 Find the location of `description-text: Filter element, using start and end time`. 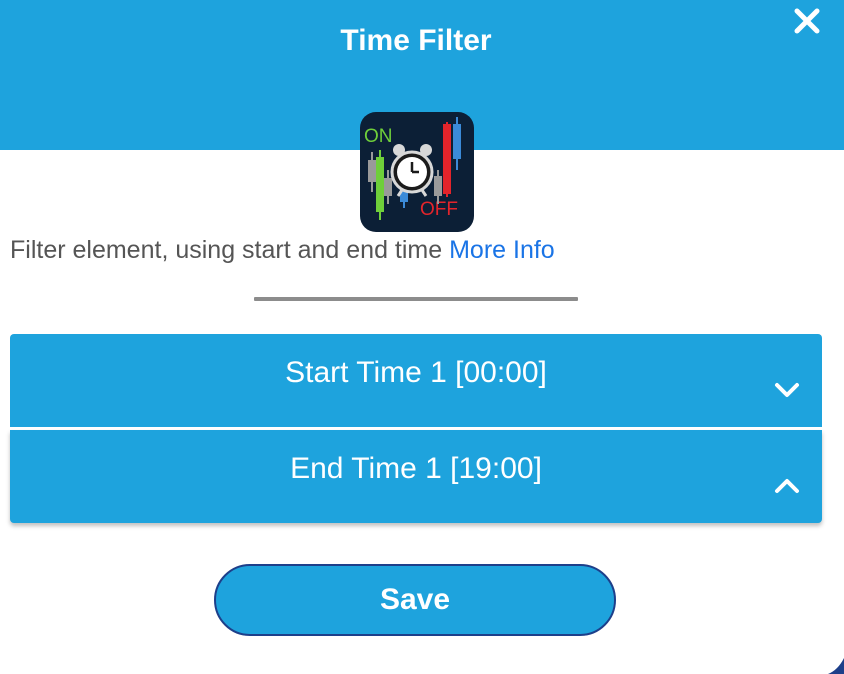

description-text: Filter element, using start and end time is located at coordinates (230, 250).